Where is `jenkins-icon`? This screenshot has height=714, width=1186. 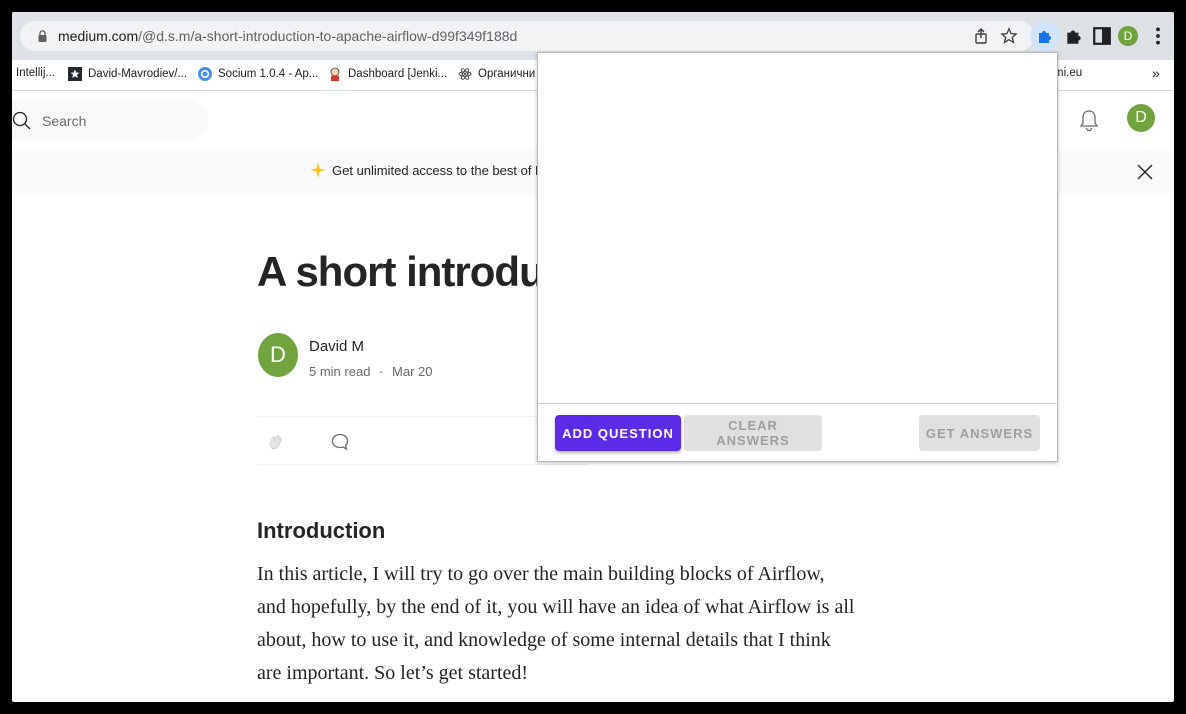
jenkins-icon is located at coordinates (335, 74).